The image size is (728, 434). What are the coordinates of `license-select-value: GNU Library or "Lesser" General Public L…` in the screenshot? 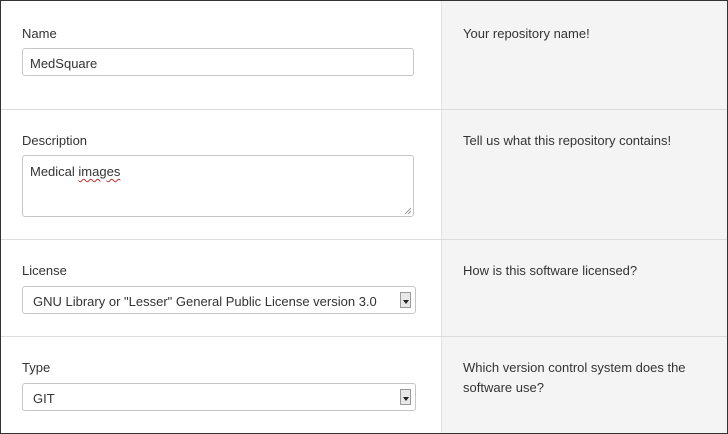 It's located at (205, 301).